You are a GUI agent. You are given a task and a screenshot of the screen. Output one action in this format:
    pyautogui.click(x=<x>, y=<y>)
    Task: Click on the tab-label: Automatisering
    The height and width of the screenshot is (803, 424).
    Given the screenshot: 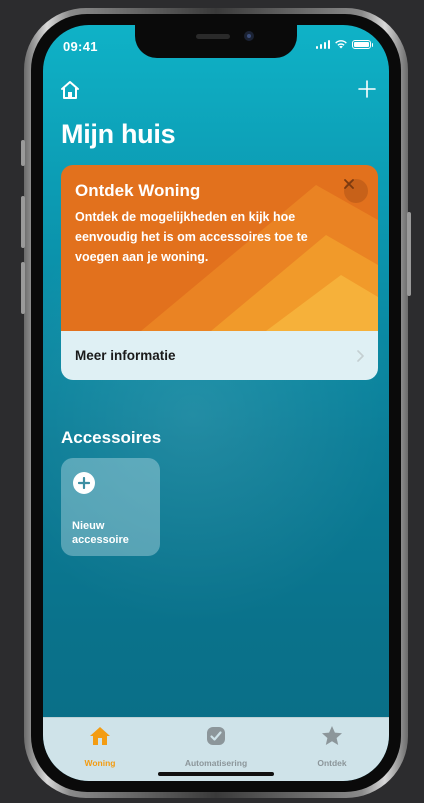 What is the action you would take?
    pyautogui.click(x=216, y=763)
    